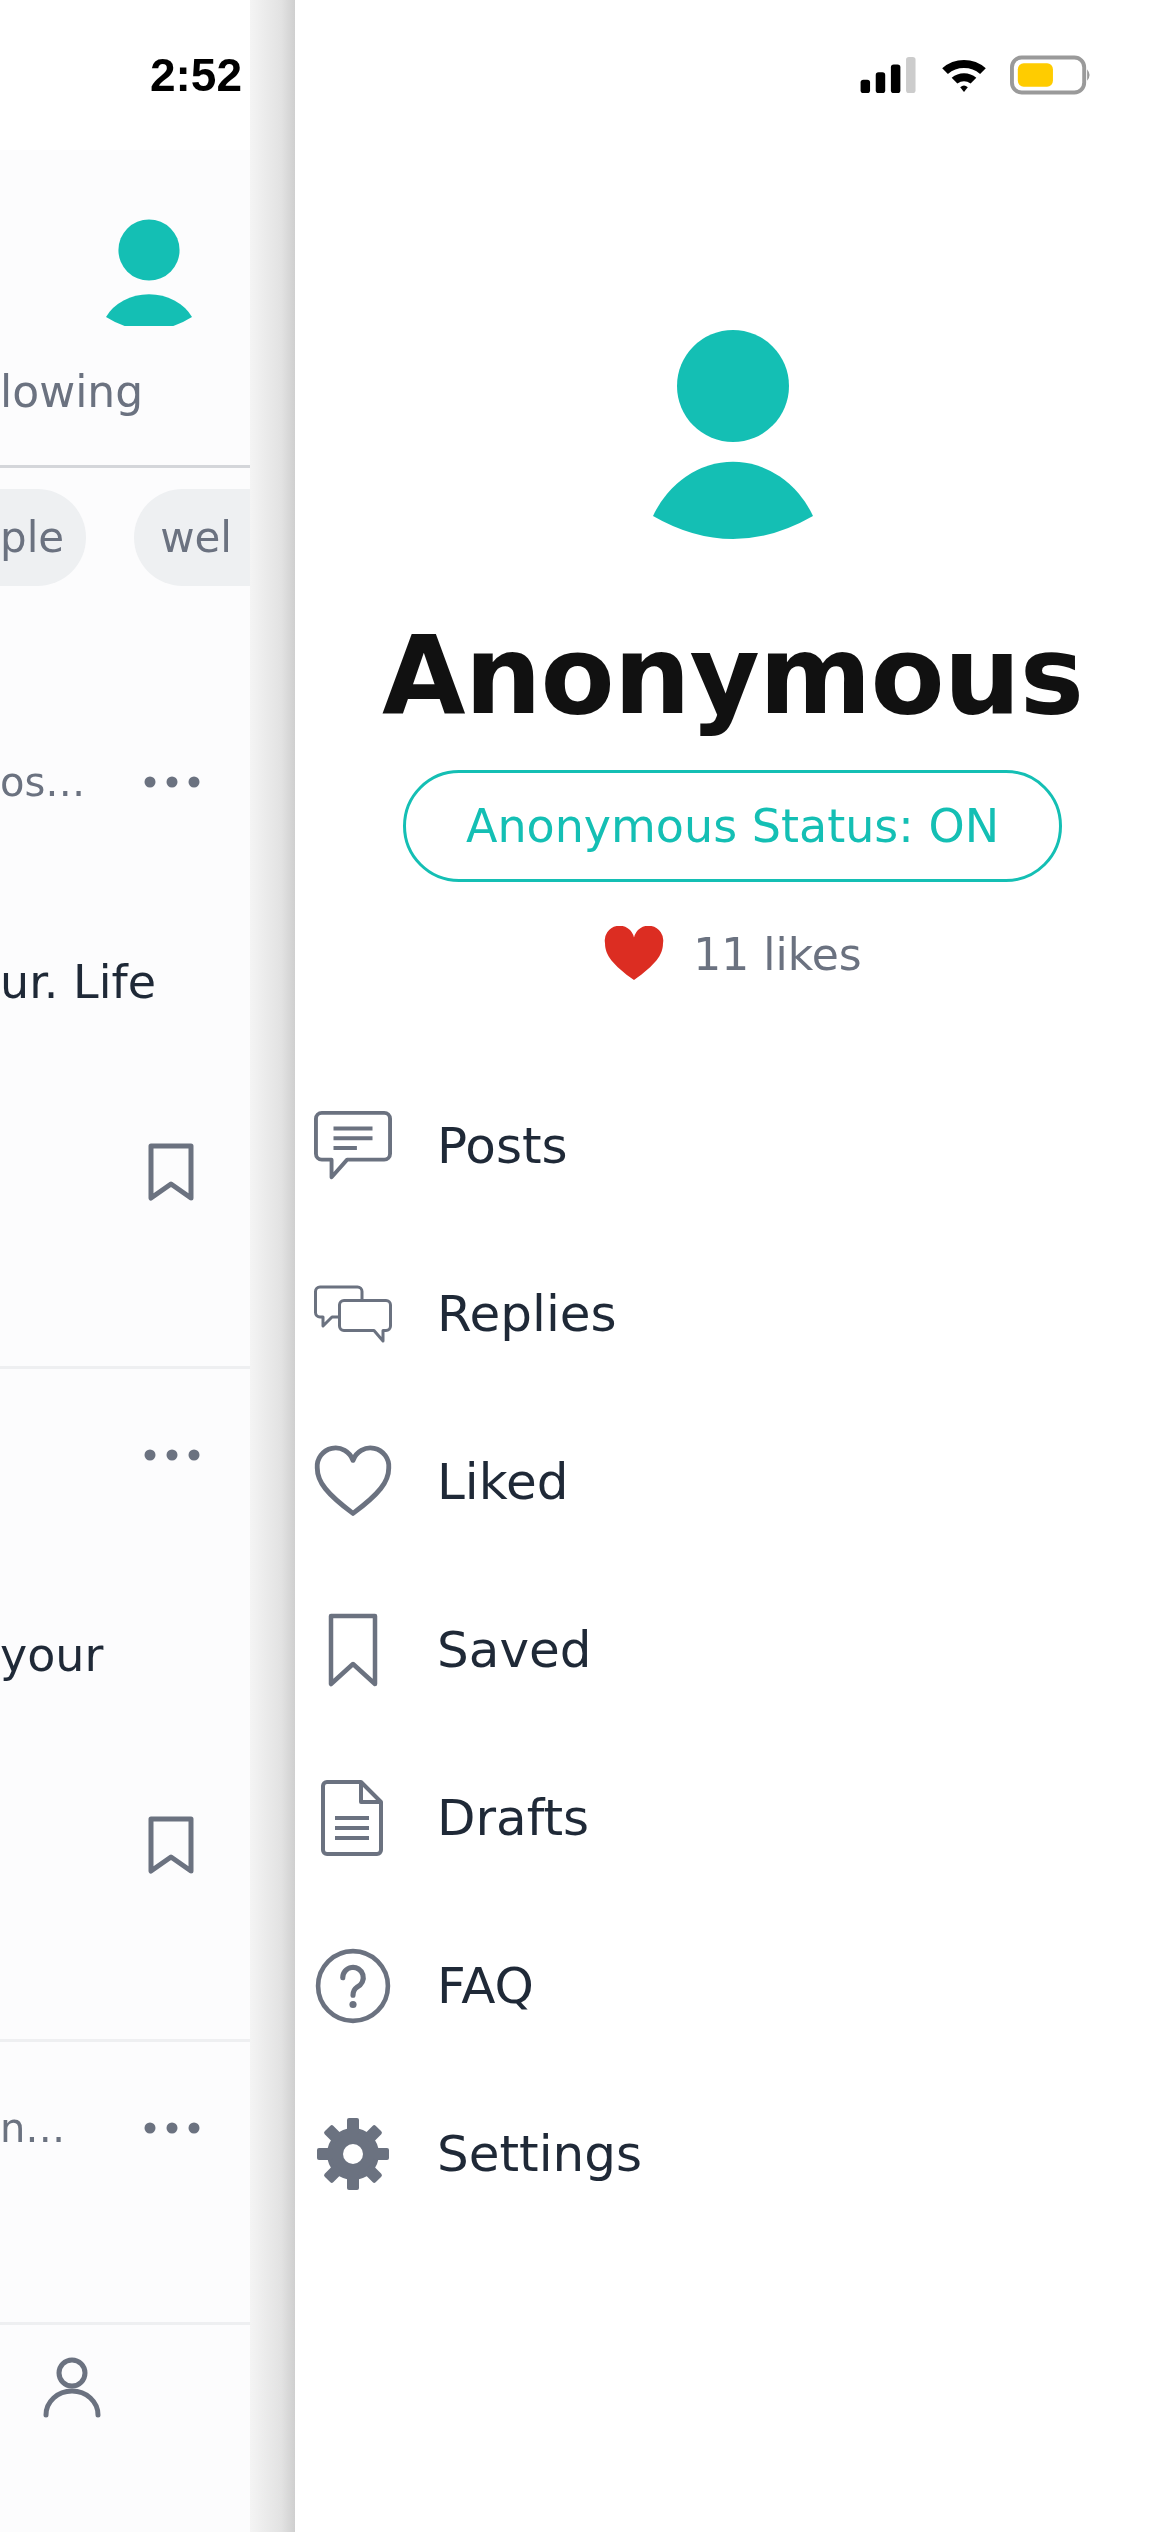 The image size is (1170, 2532). What do you see at coordinates (732, 2154) in the screenshot?
I see `menu-item: Settings` at bounding box center [732, 2154].